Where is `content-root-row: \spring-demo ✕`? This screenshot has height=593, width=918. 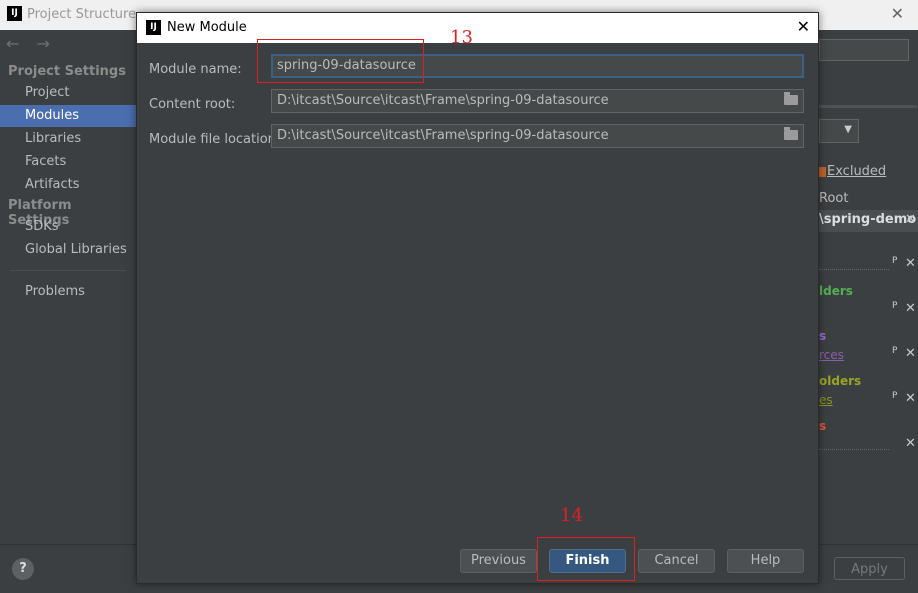
content-root-row: \spring-demo ✕ is located at coordinates (868, 221).